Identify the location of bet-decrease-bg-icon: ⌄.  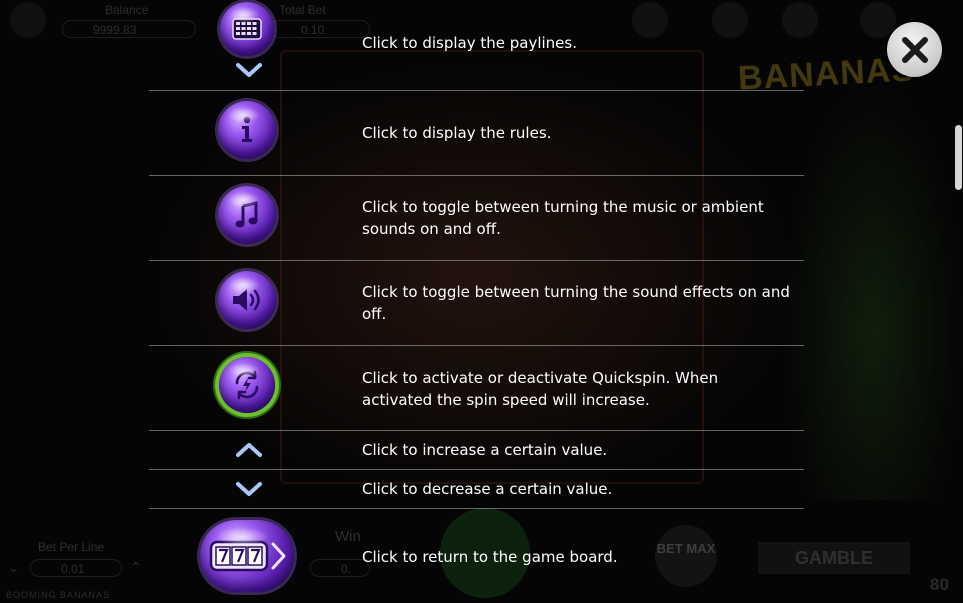
(14, 568).